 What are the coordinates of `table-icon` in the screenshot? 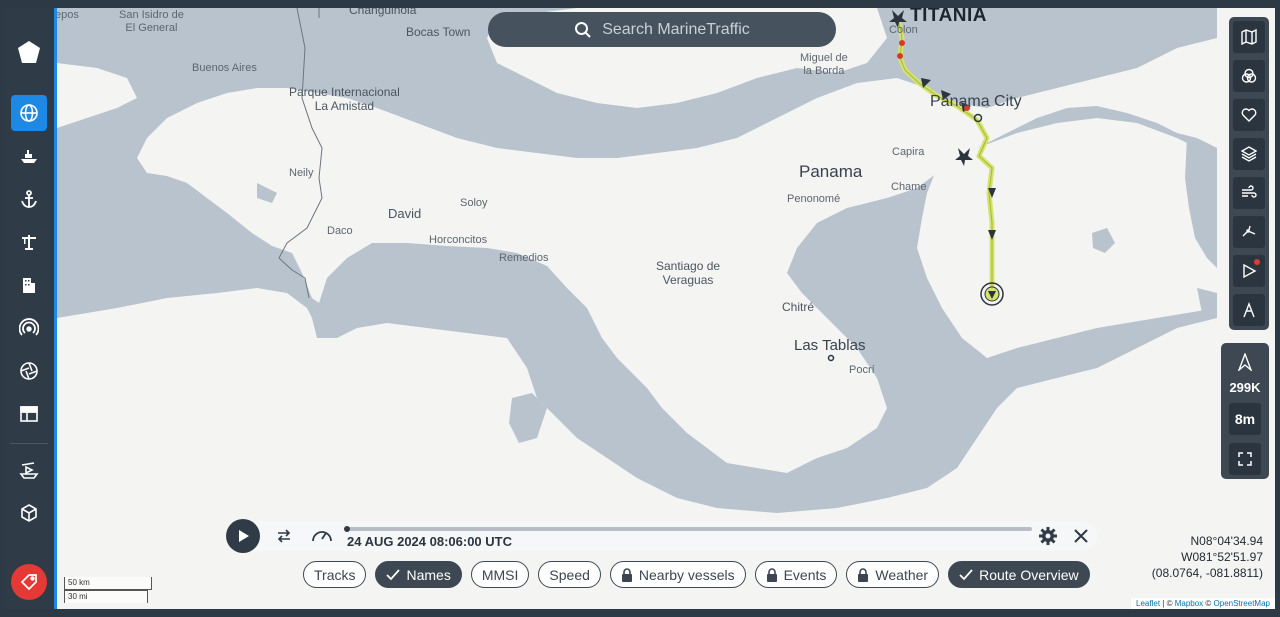 It's located at (29, 414).